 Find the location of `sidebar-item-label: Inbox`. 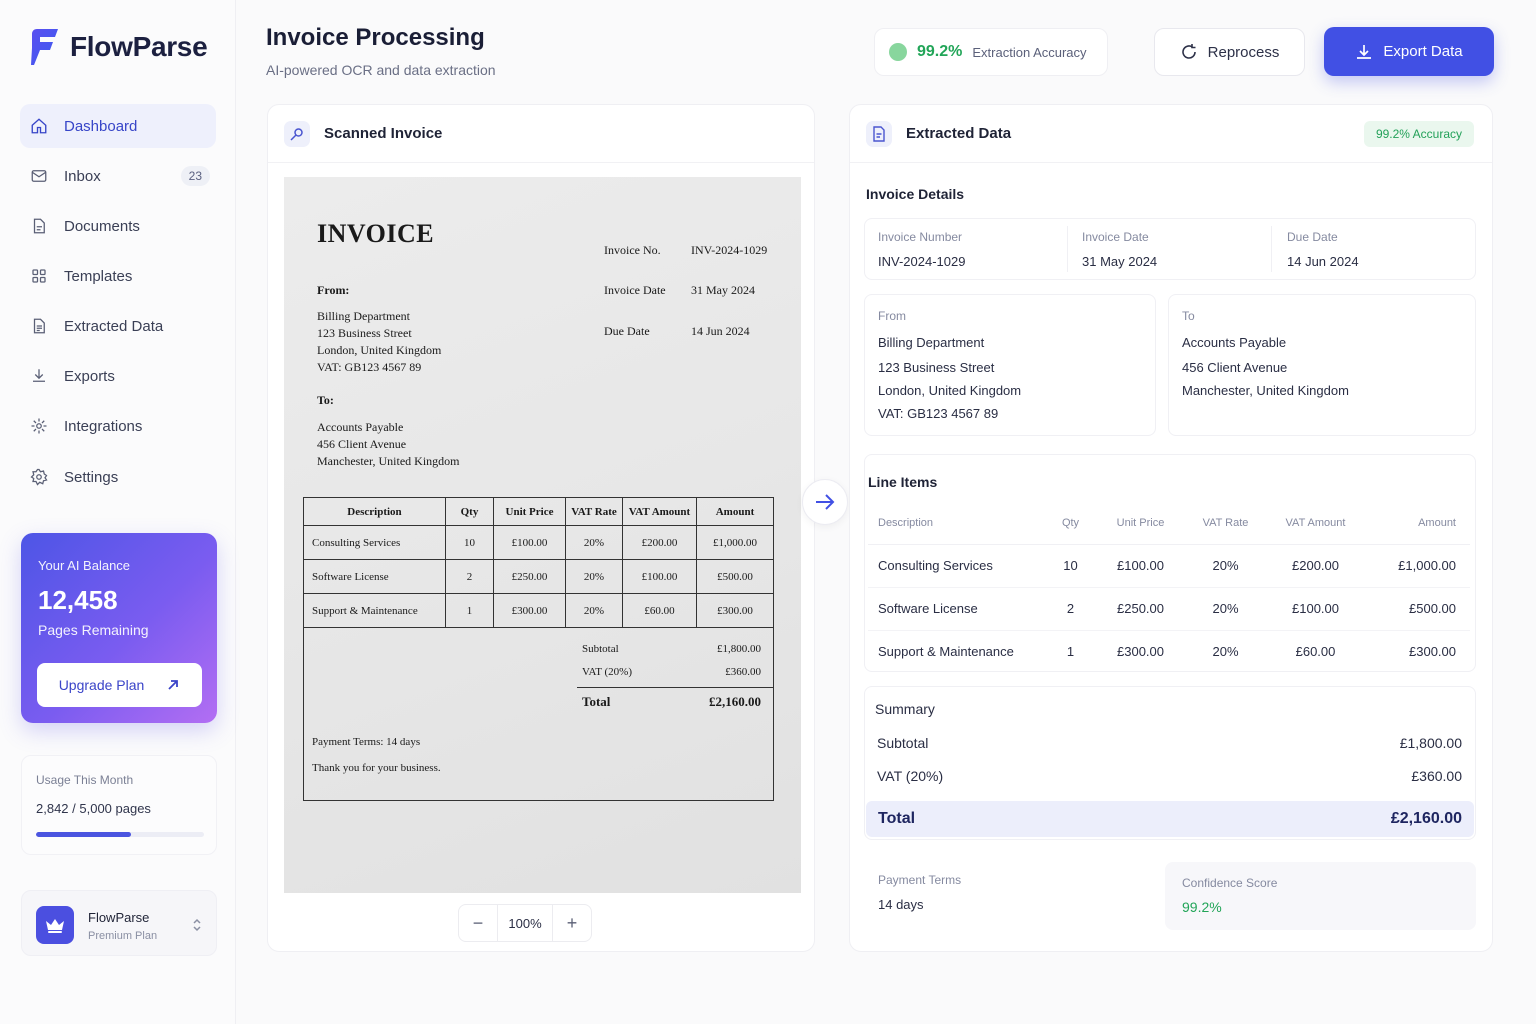

sidebar-item-label: Inbox is located at coordinates (82, 176).